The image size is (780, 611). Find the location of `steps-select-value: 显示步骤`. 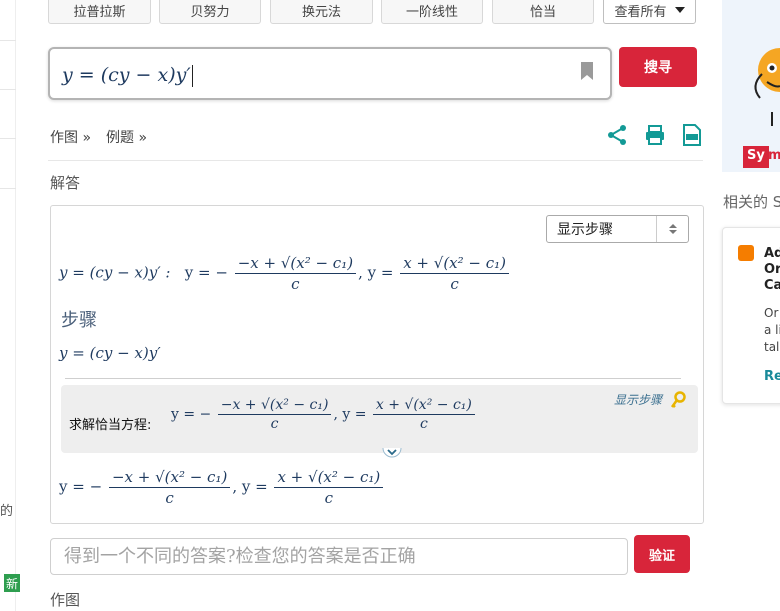

steps-select-value: 显示步骤 is located at coordinates (585, 230).